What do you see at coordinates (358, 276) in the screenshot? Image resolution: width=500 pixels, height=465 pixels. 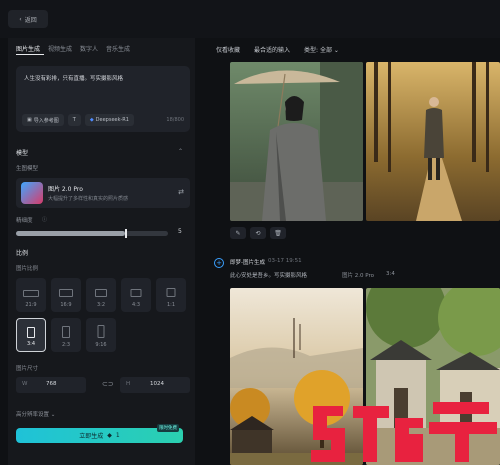 I see `generation-model: 图片 2.0 Pro` at bounding box center [358, 276].